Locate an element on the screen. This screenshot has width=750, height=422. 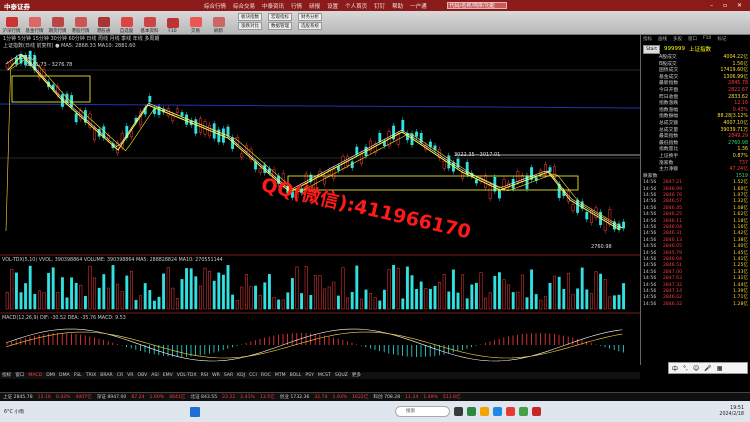
panel-button: 涨跌对比 is located at coordinates (250, 26).